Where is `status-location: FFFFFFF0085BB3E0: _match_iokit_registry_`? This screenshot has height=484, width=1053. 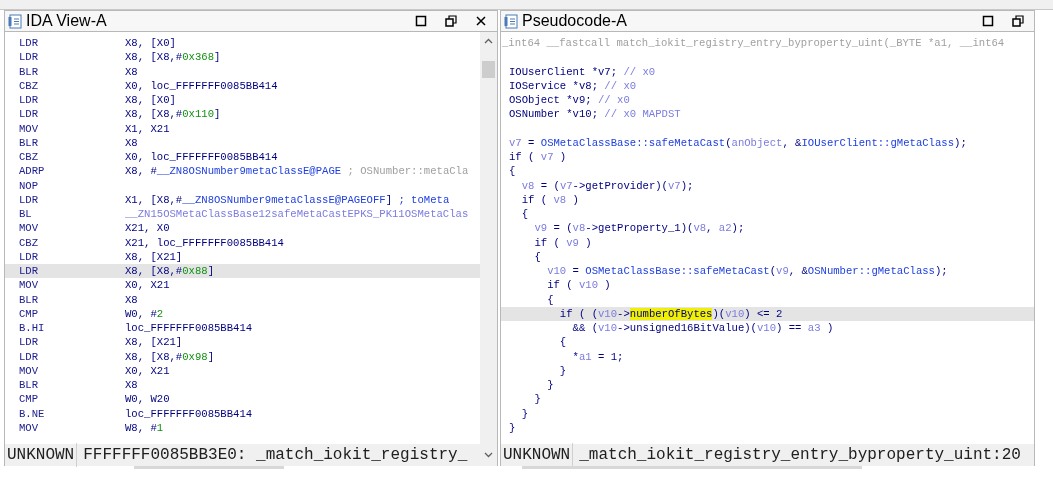
status-location: FFFFFFF0085BB3E0: _match_iokit_registry_ is located at coordinates (275, 455).